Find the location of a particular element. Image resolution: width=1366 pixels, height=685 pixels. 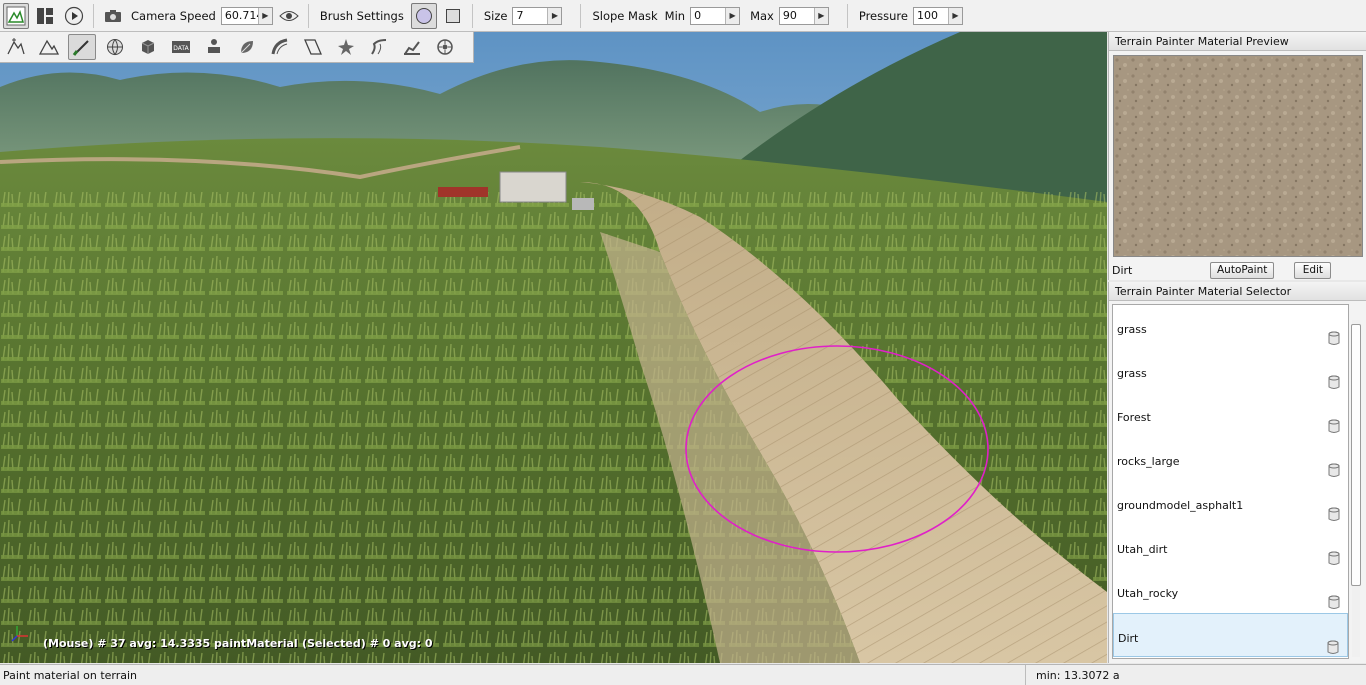

eye-icon is located at coordinates (289, 16).